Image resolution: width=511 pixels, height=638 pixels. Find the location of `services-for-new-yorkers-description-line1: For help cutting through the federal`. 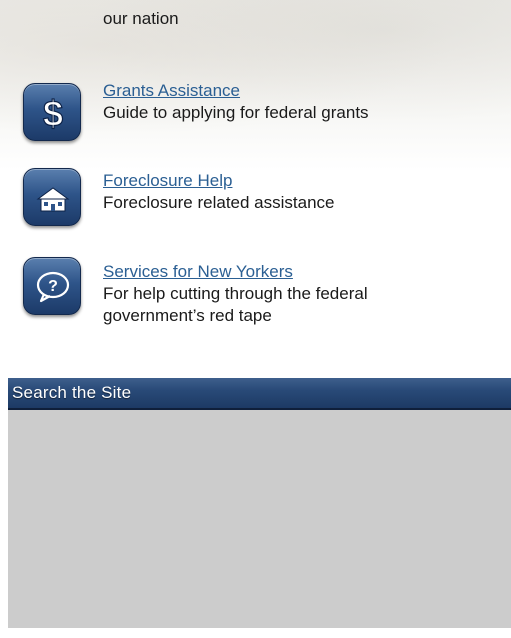

services-for-new-yorkers-description-line1: For help cutting through the federal is located at coordinates (235, 293).